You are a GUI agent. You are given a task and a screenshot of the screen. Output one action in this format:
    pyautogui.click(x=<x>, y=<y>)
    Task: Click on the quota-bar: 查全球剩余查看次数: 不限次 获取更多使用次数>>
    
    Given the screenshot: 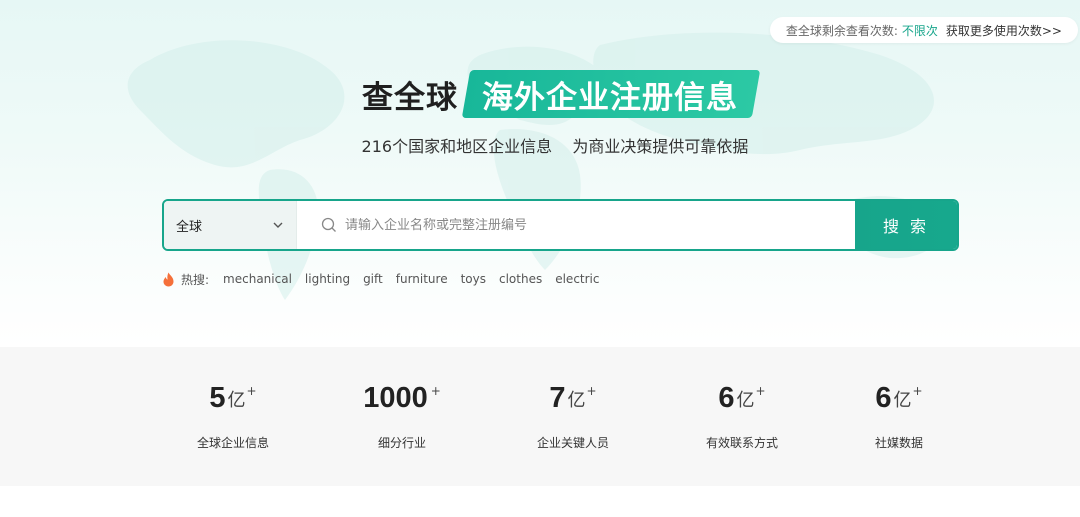 What is the action you would take?
    pyautogui.click(x=923, y=30)
    